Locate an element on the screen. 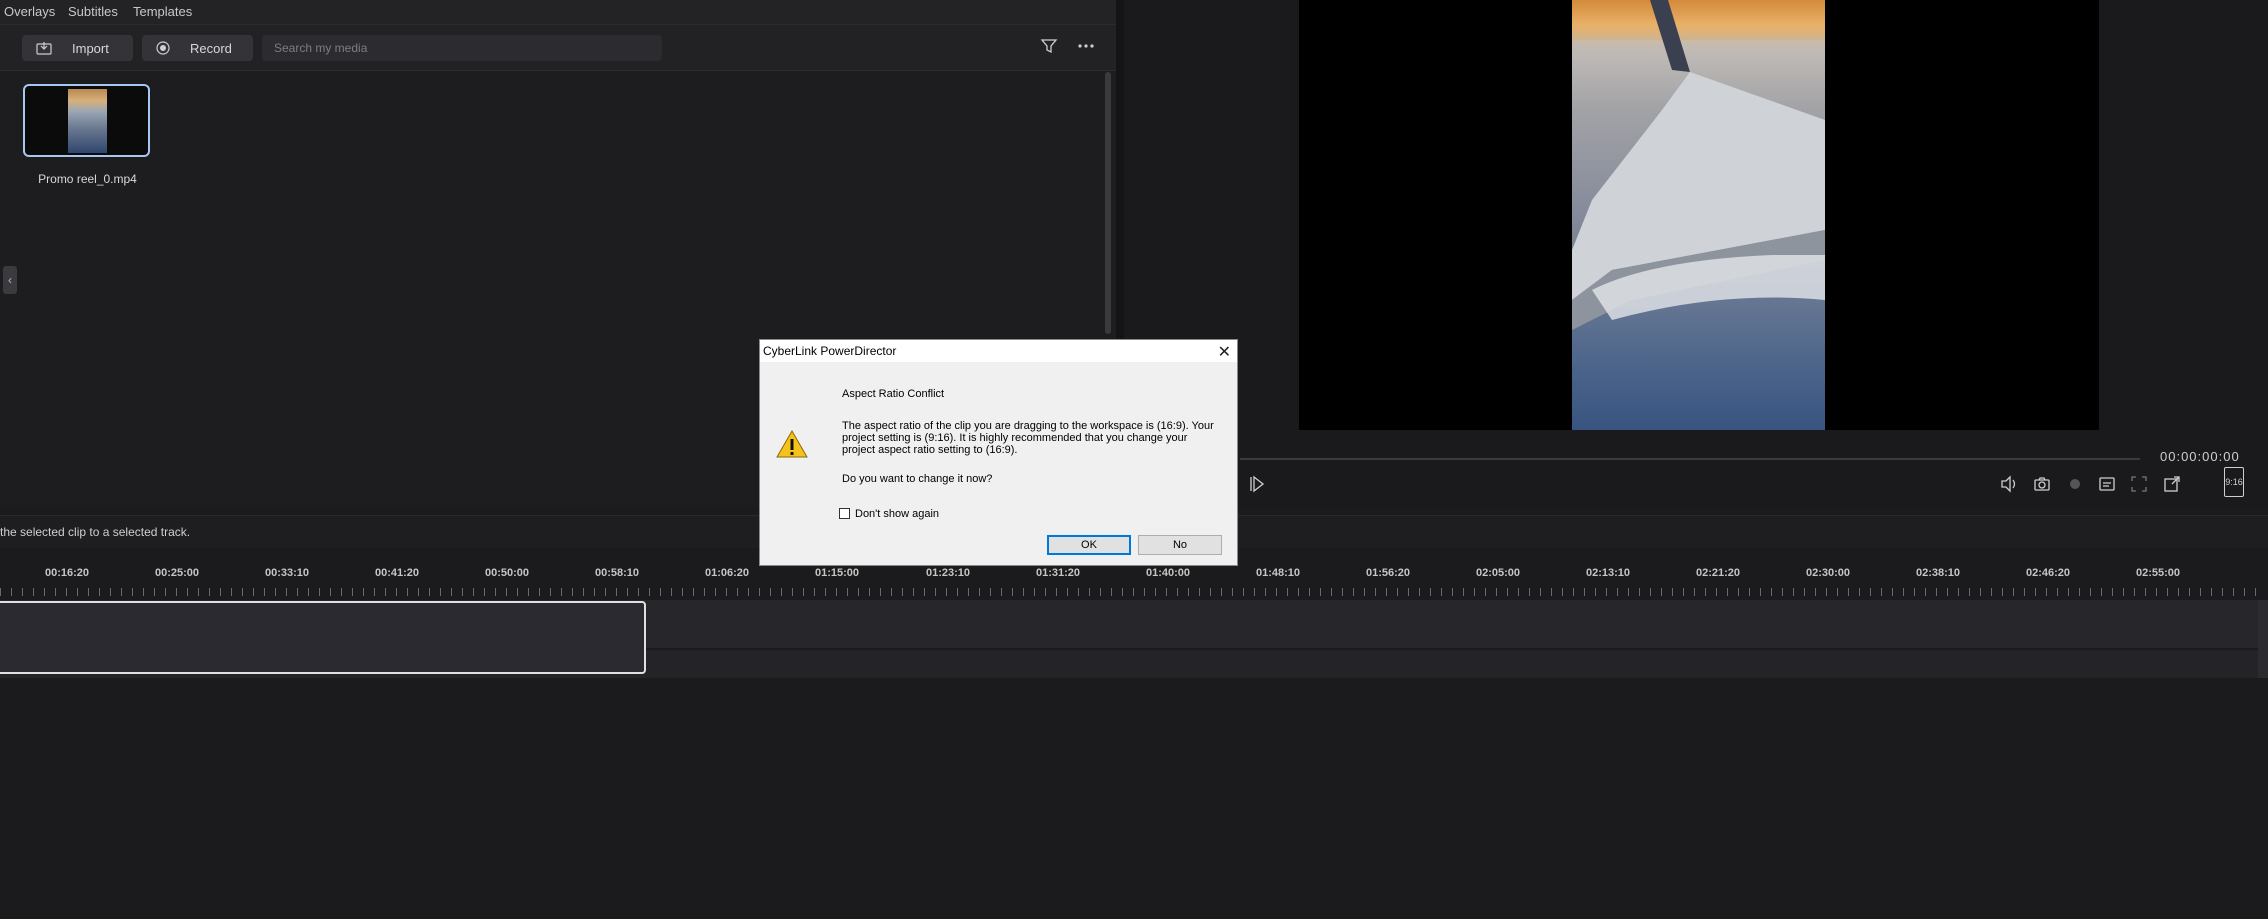 The width and height of the screenshot is (2268, 919). record-button: Record is located at coordinates (197, 48).